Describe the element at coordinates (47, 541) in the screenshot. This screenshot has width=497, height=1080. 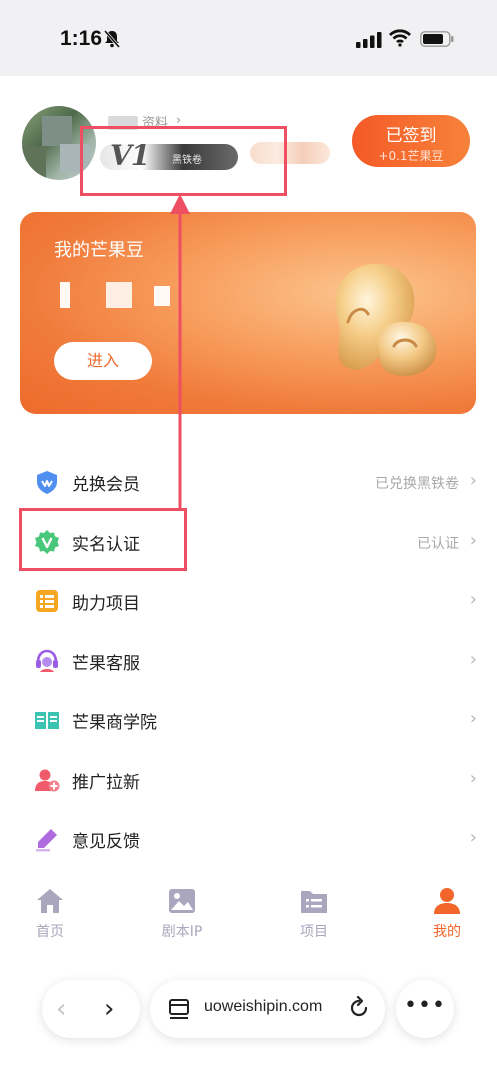
I see `verified-badge-icon` at that location.